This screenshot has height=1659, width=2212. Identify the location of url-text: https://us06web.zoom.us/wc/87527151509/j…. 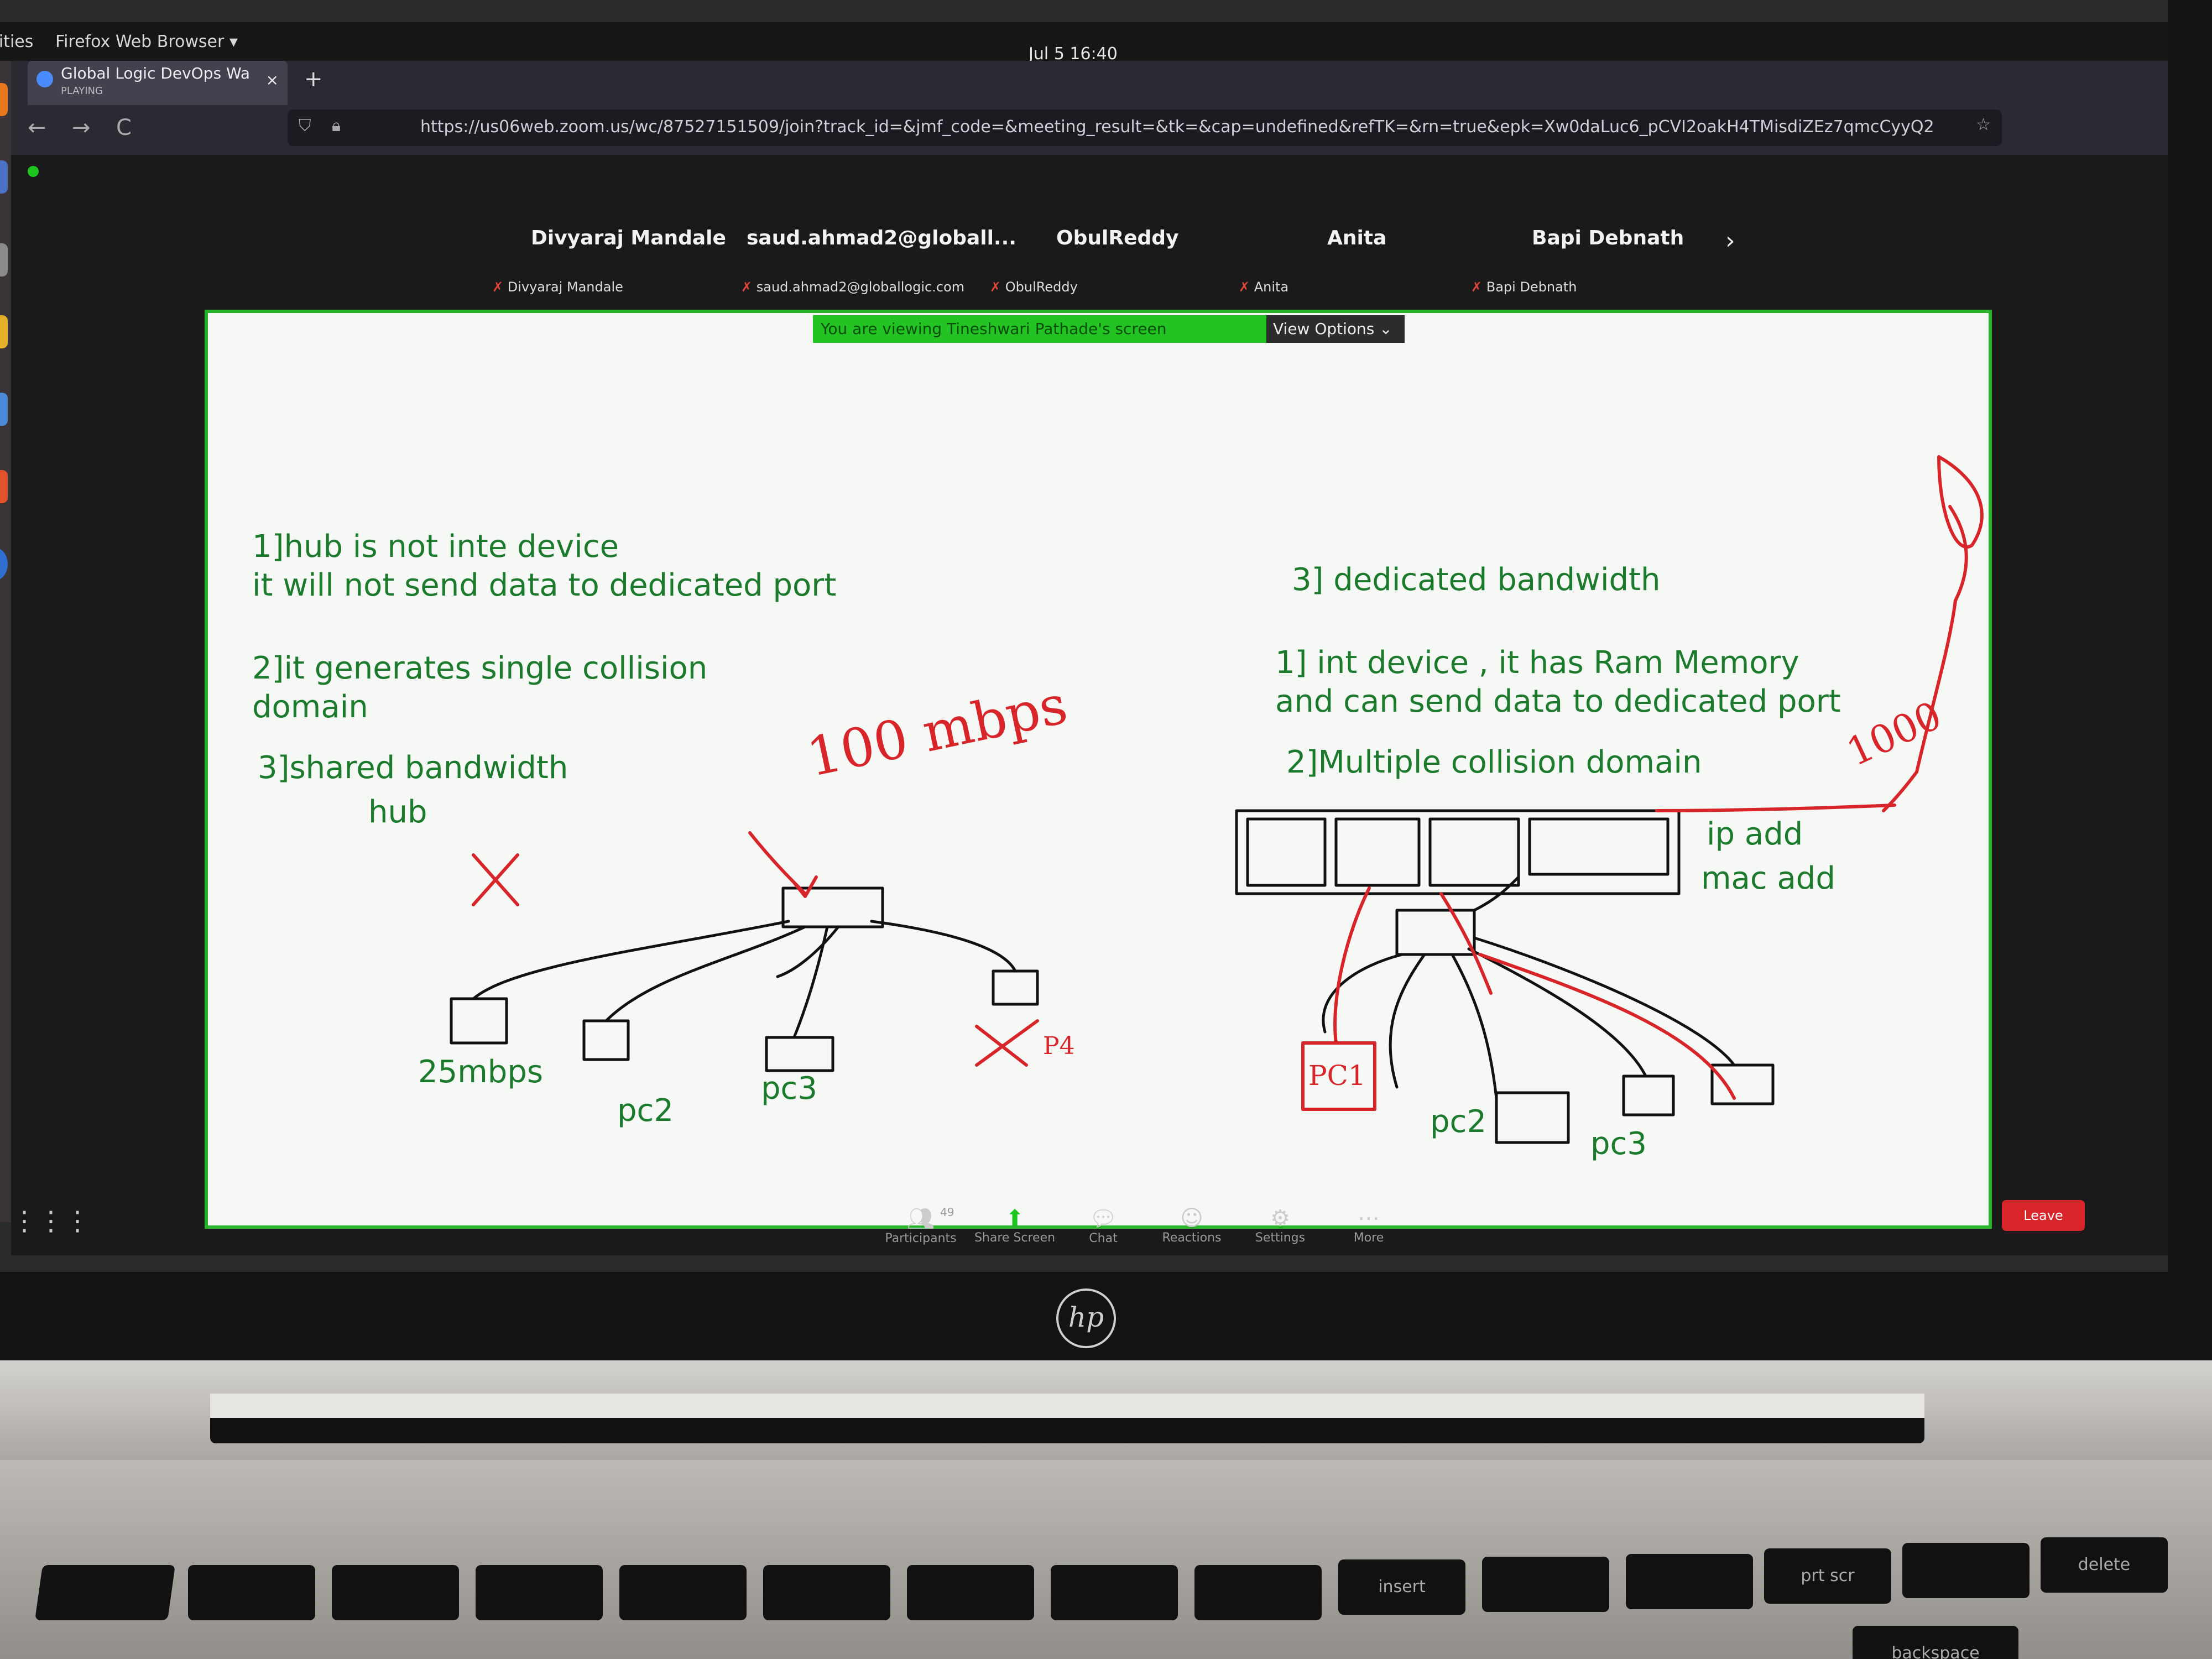
(1177, 127).